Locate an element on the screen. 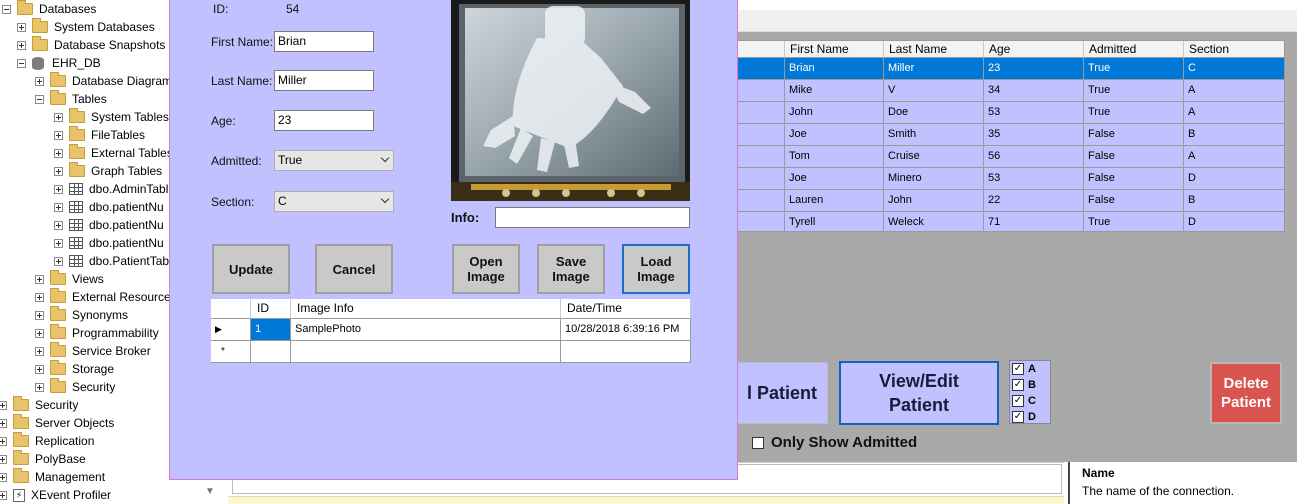 This screenshot has height=504, width=1307. image-cell-datetime: 10/28/2018 6:39:16 PM is located at coordinates (626, 330).